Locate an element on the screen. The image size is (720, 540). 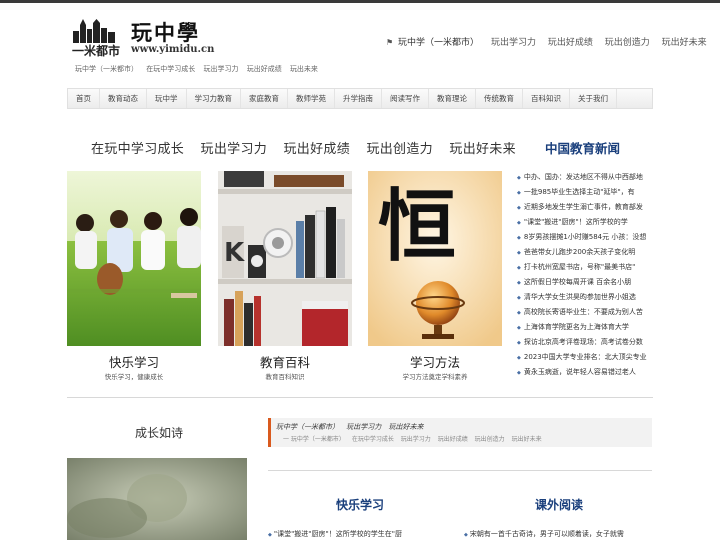
site-title: 玩中學 is located at coordinates (165, 32).